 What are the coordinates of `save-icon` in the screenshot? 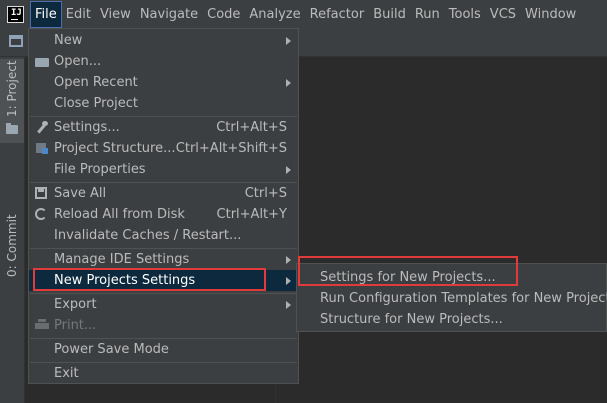 It's located at (41, 193).